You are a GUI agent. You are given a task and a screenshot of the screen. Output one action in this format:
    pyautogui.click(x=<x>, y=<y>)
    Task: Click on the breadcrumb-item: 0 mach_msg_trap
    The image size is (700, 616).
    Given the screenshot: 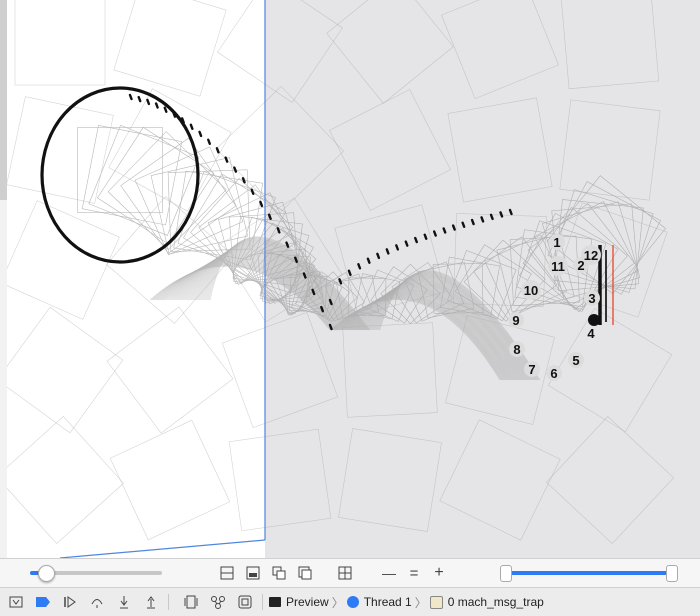 What is the action you would take?
    pyautogui.click(x=496, y=602)
    